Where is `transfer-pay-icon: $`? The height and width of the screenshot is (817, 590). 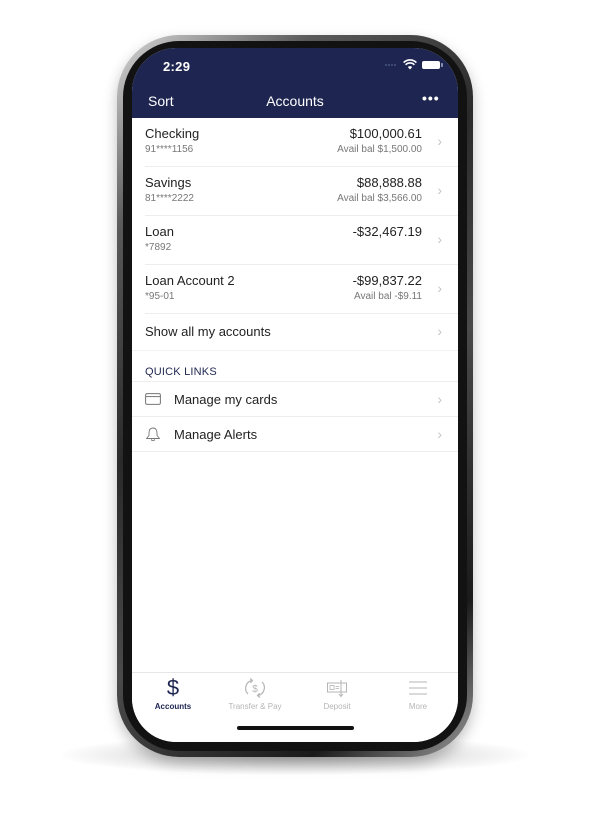 transfer-pay-icon: $ is located at coordinates (255, 688).